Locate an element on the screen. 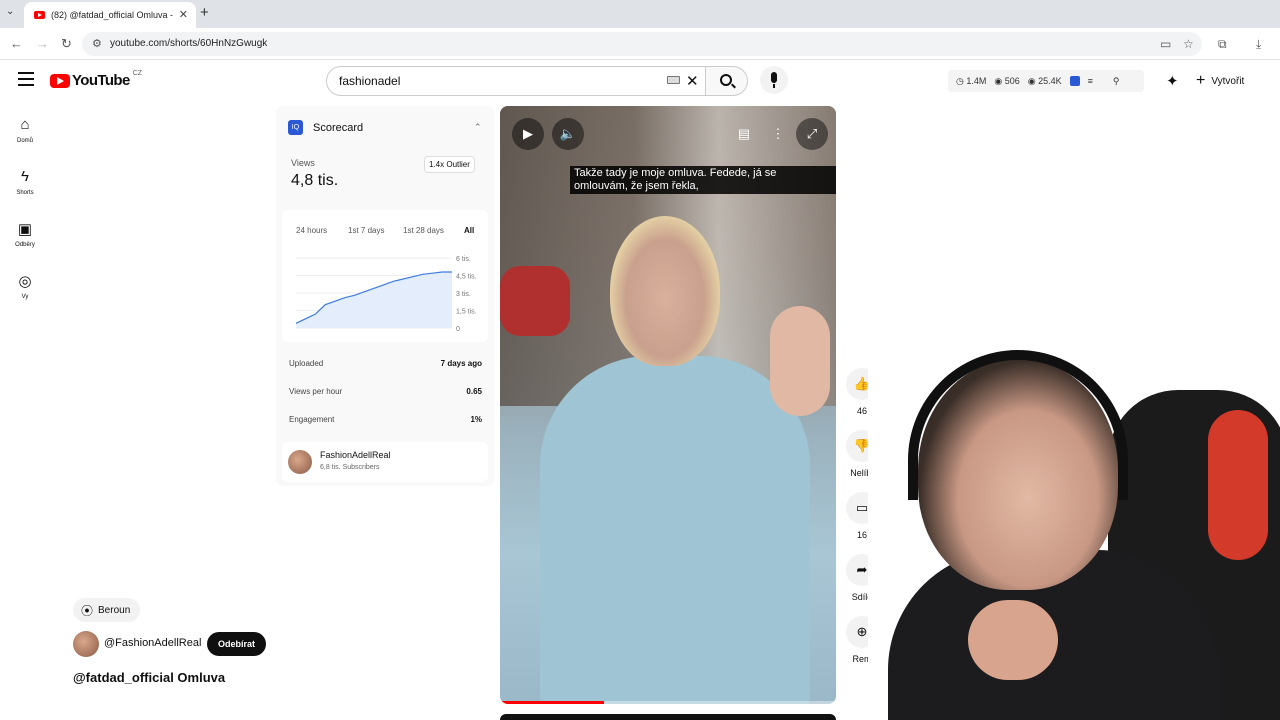 This screenshot has height=720, width=1280. extension-list-icon: ≡ is located at coordinates (1090, 81).